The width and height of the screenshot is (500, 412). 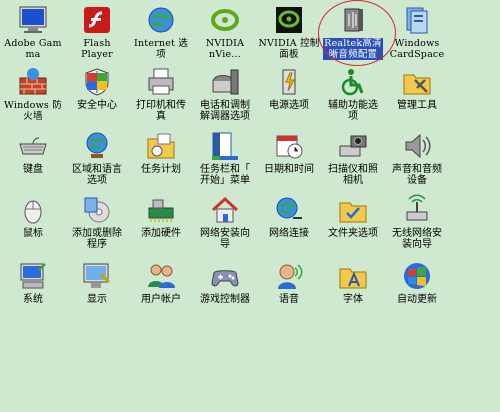 I want to click on item-label: 电源选项, so click(x=289, y=105).